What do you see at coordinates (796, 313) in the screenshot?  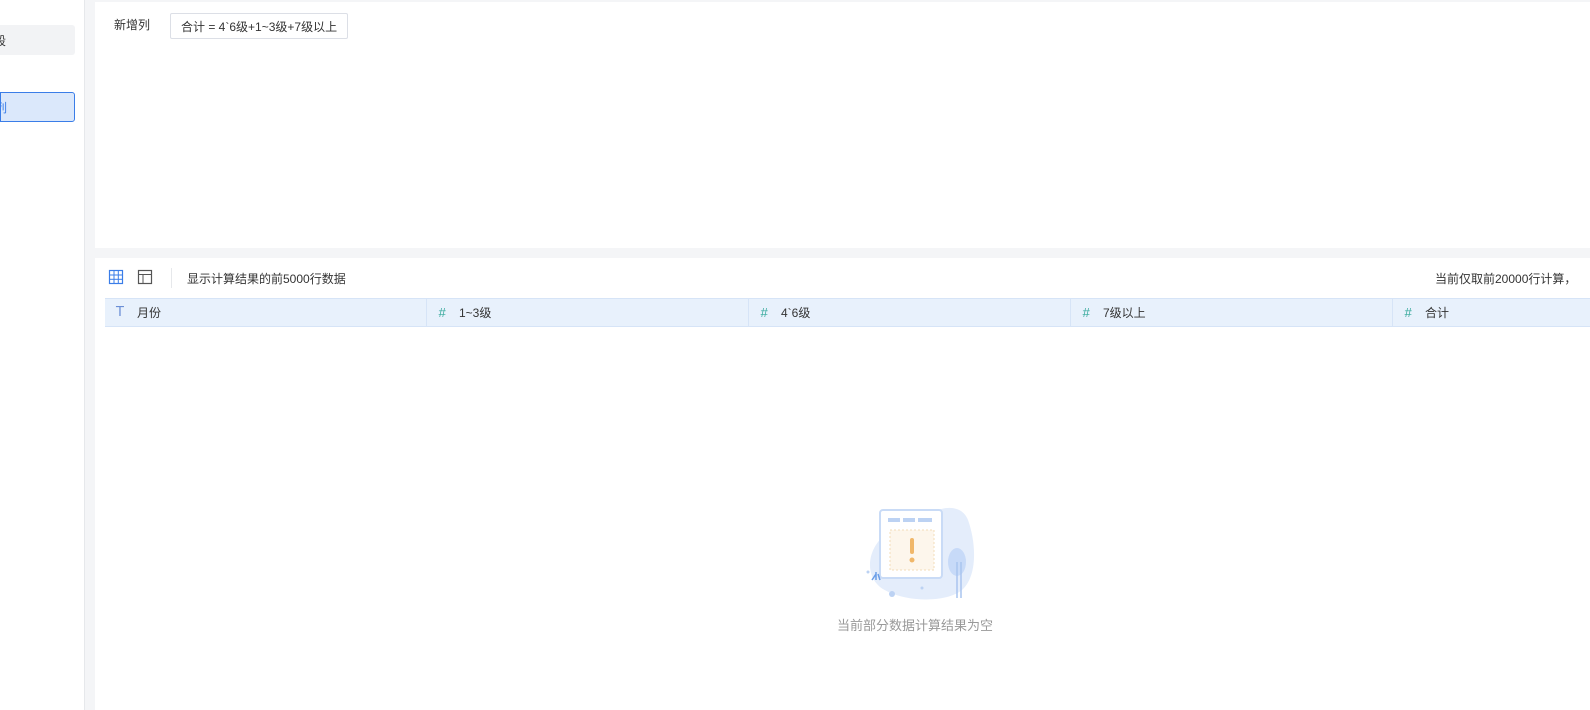 I see `column-header-label: 4`6级` at bounding box center [796, 313].